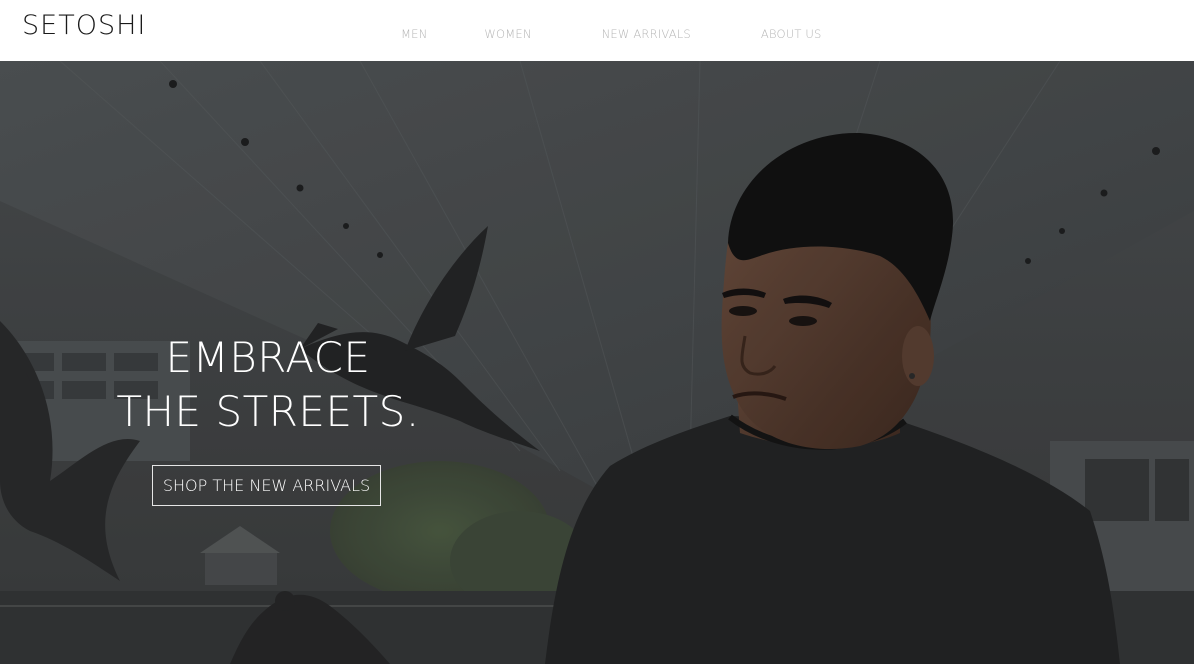  What do you see at coordinates (84, 25) in the screenshot?
I see `brand-logo: SETOSHI` at bounding box center [84, 25].